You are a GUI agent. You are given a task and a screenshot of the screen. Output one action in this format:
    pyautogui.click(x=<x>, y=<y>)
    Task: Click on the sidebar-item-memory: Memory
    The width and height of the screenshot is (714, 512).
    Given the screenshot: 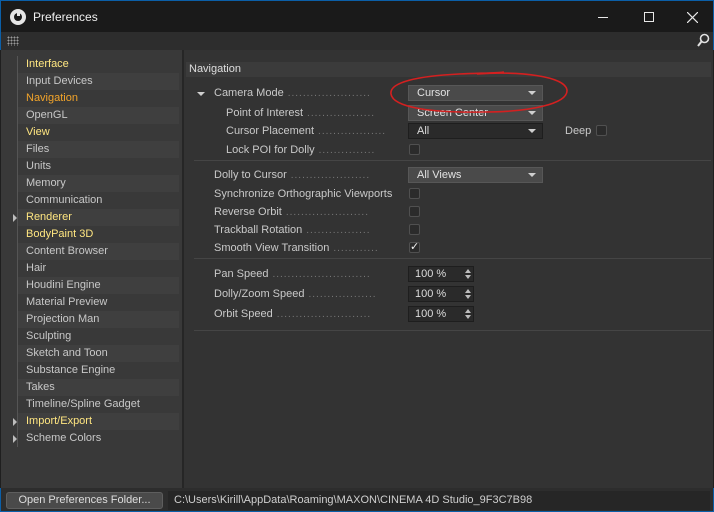 What is the action you would take?
    pyautogui.click(x=98, y=183)
    